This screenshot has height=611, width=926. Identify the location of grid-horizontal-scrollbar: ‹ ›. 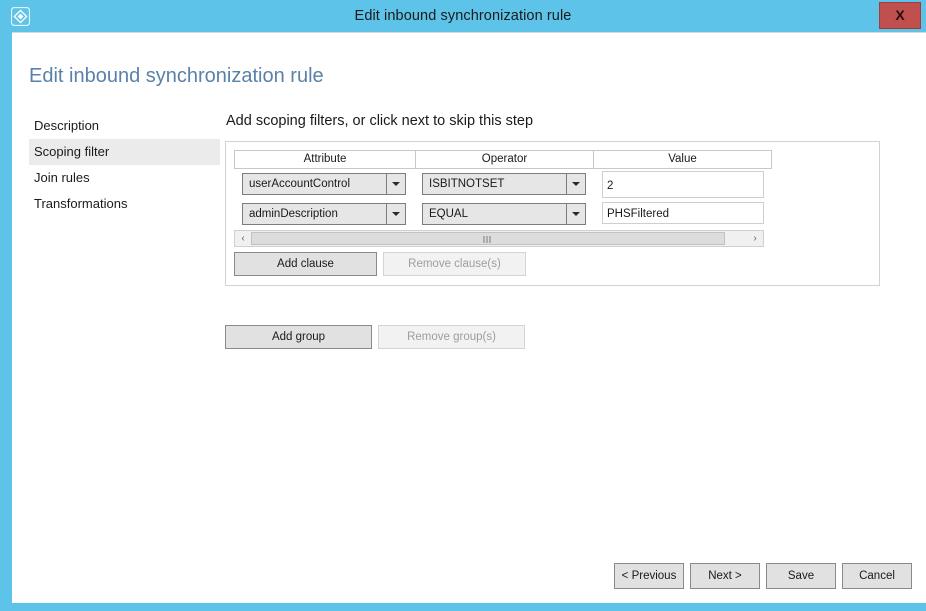
(499, 238).